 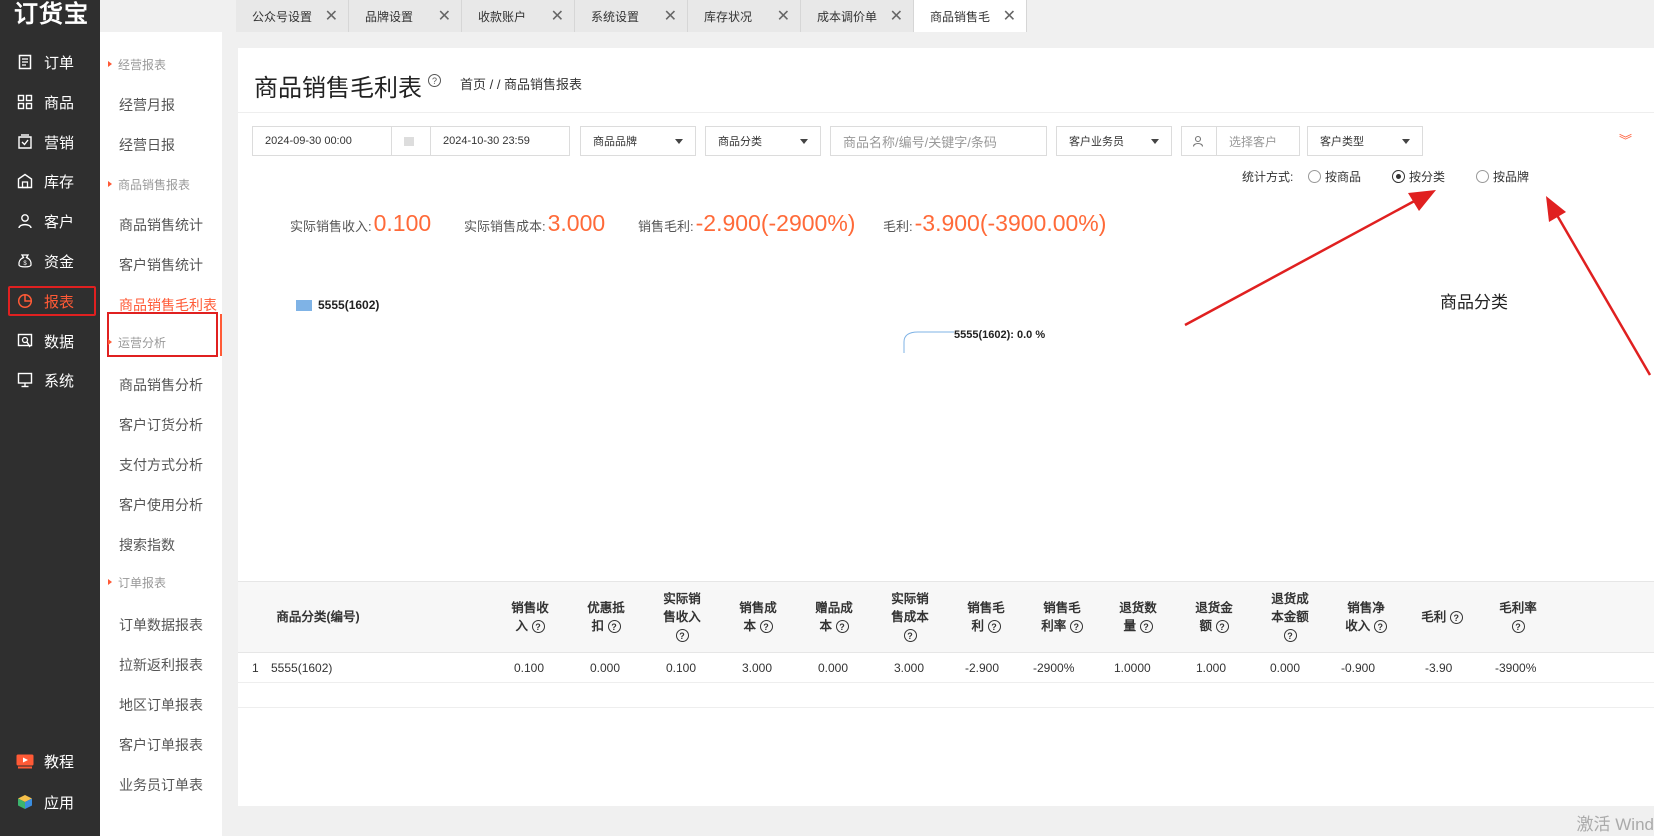 What do you see at coordinates (161, 342) in the screenshot?
I see `submenu-group-title: 运营分析` at bounding box center [161, 342].